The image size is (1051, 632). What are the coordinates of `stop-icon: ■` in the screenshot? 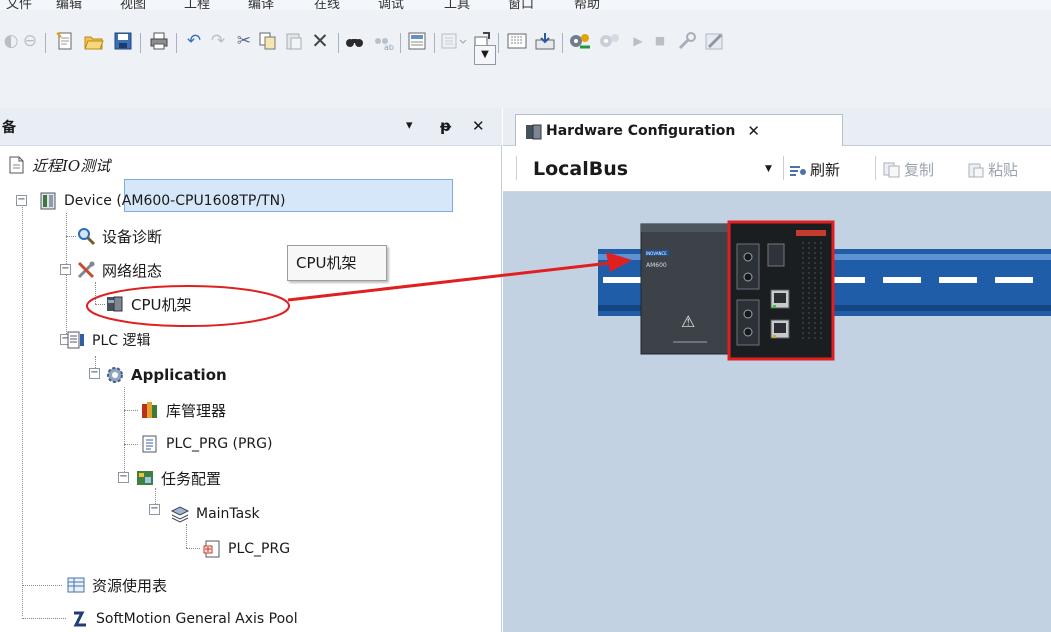 It's located at (660, 41).